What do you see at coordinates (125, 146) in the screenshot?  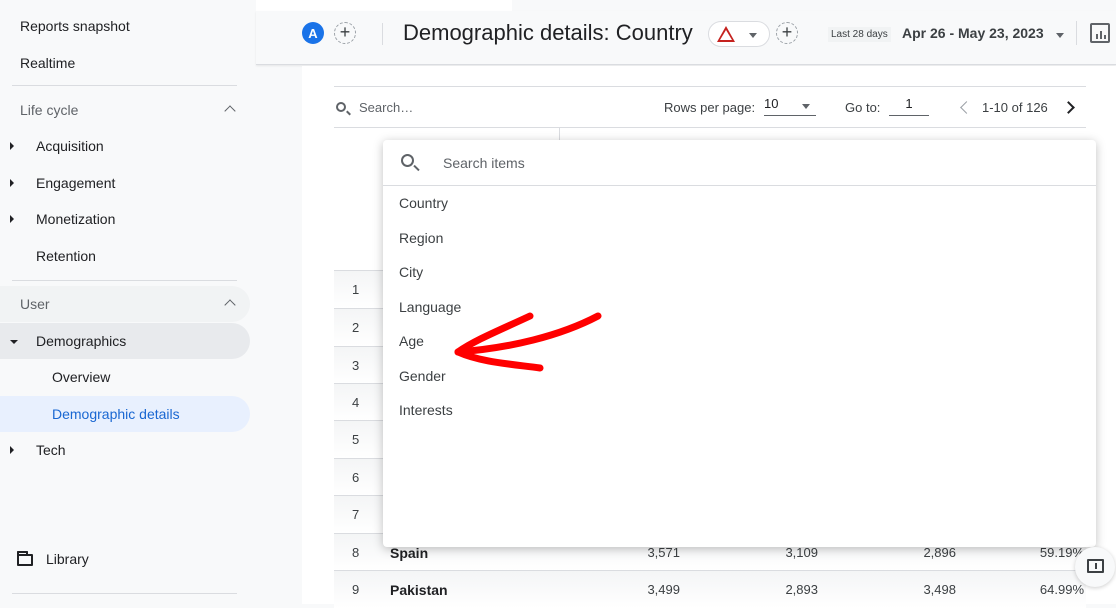 I see `nav-acquisition: Acquisition` at bounding box center [125, 146].